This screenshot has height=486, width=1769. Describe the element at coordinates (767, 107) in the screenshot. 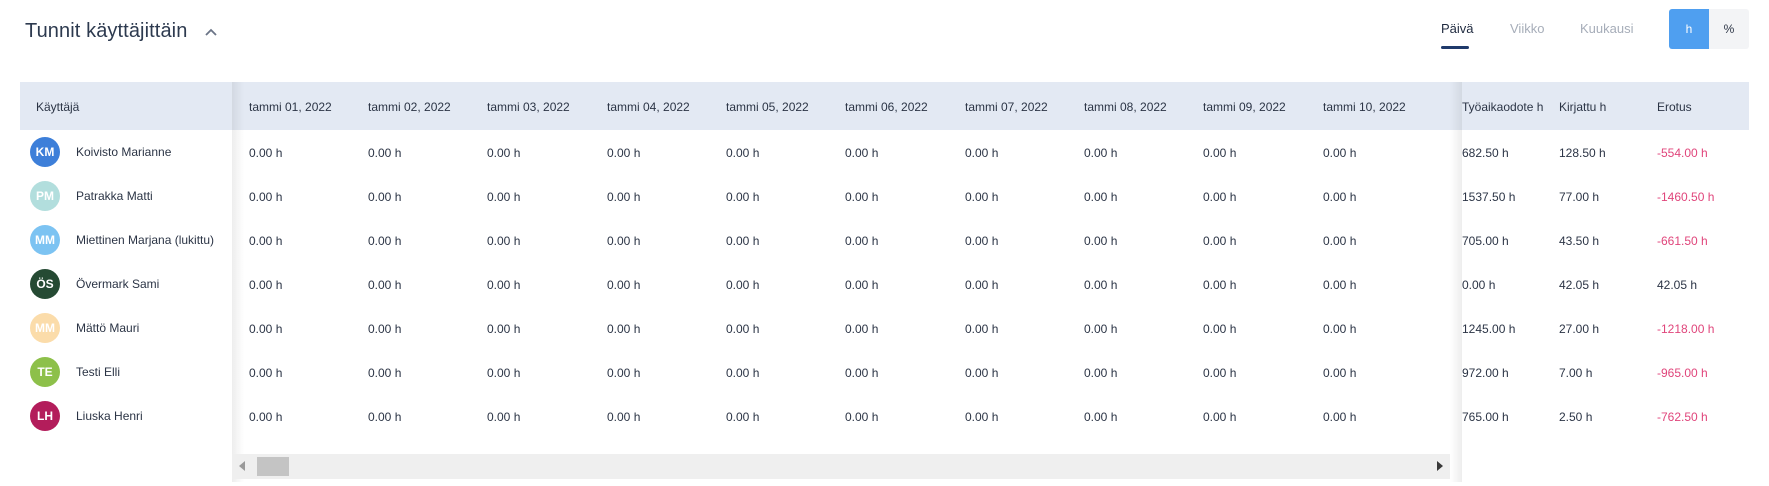

I see `column-header-date: tammi 05, 2022` at that location.